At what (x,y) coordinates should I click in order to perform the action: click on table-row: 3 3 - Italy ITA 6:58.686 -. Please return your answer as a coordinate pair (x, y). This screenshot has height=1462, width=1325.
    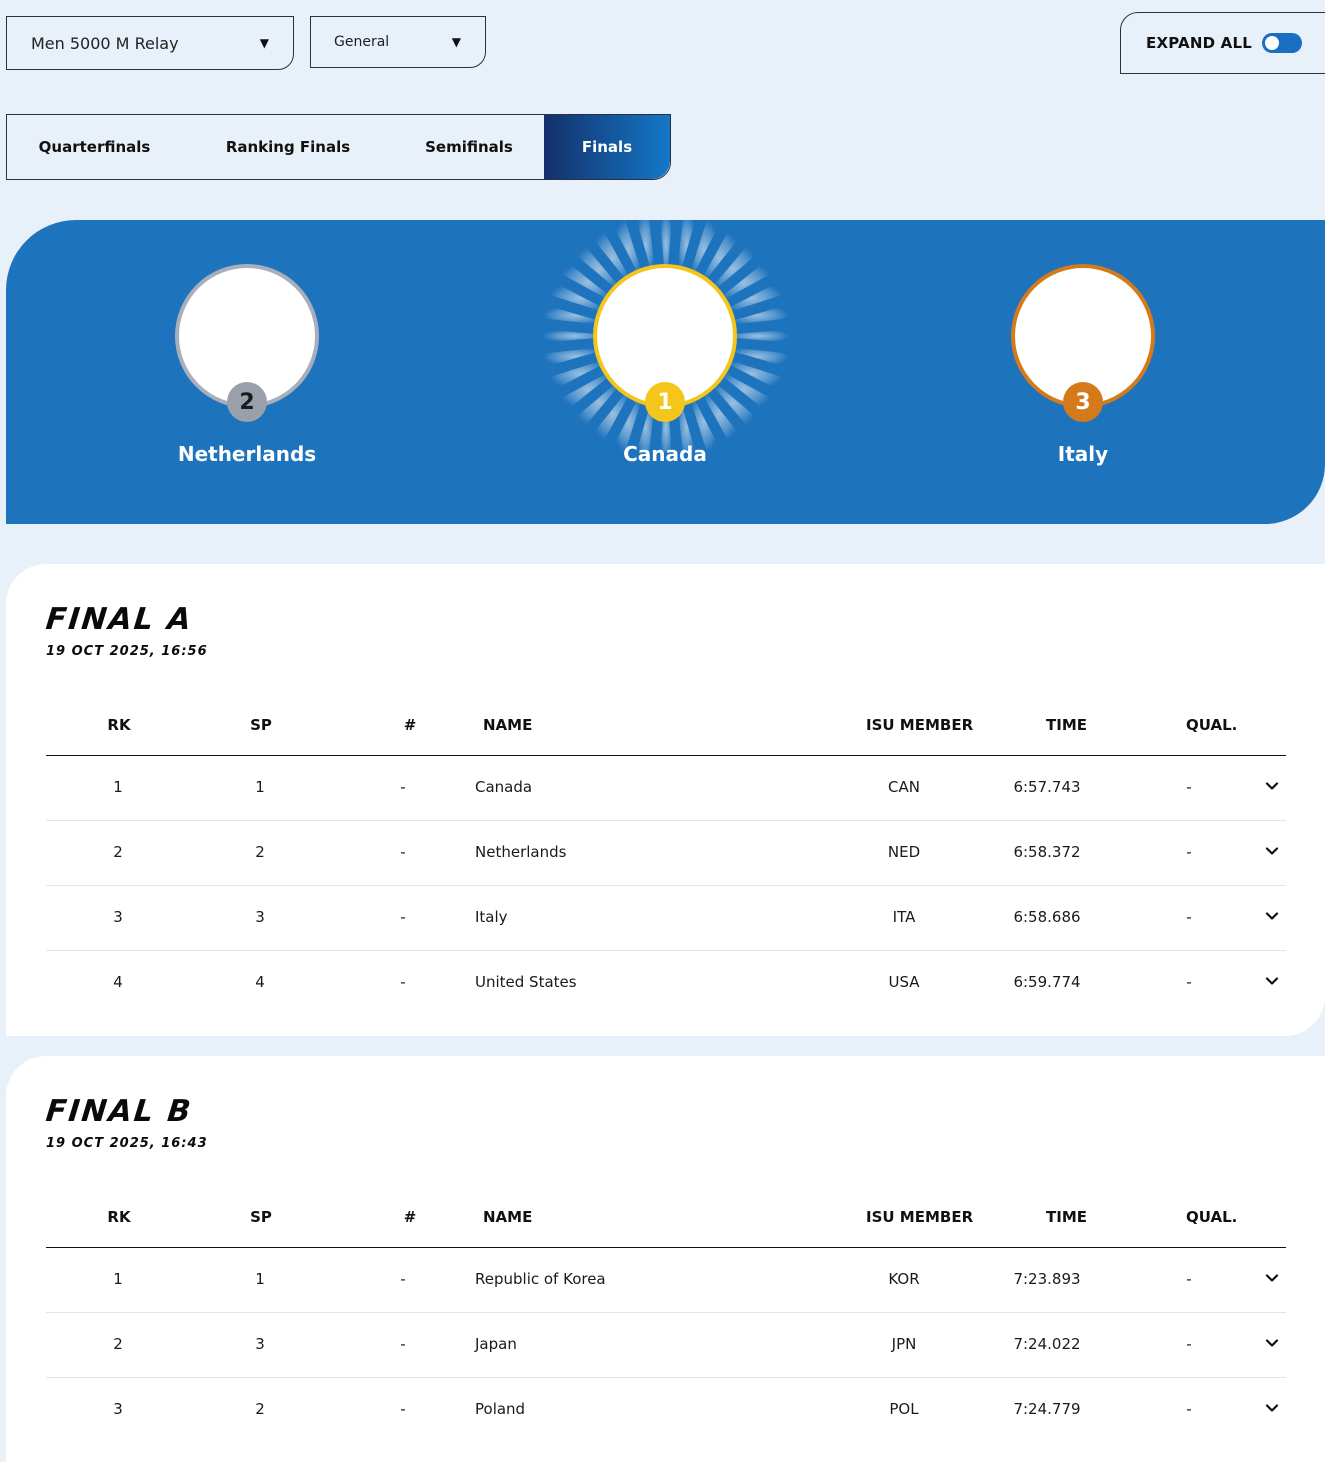
    Looking at the image, I should click on (666, 918).